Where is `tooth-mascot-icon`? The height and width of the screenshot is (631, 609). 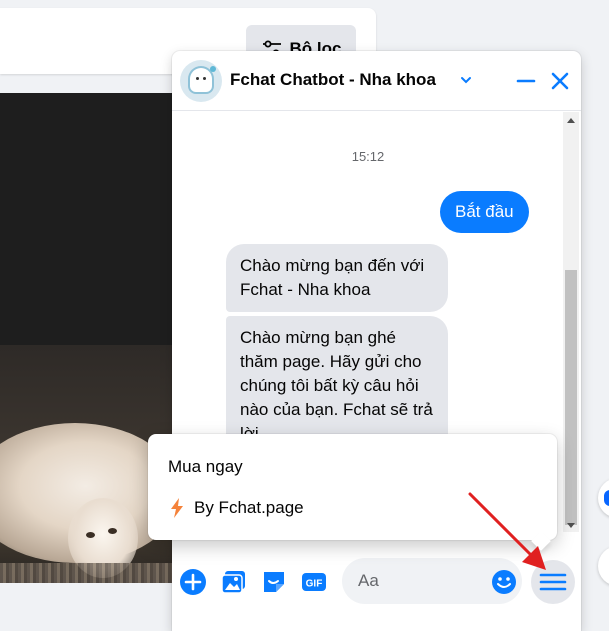
tooth-mascot-icon is located at coordinates (201, 81).